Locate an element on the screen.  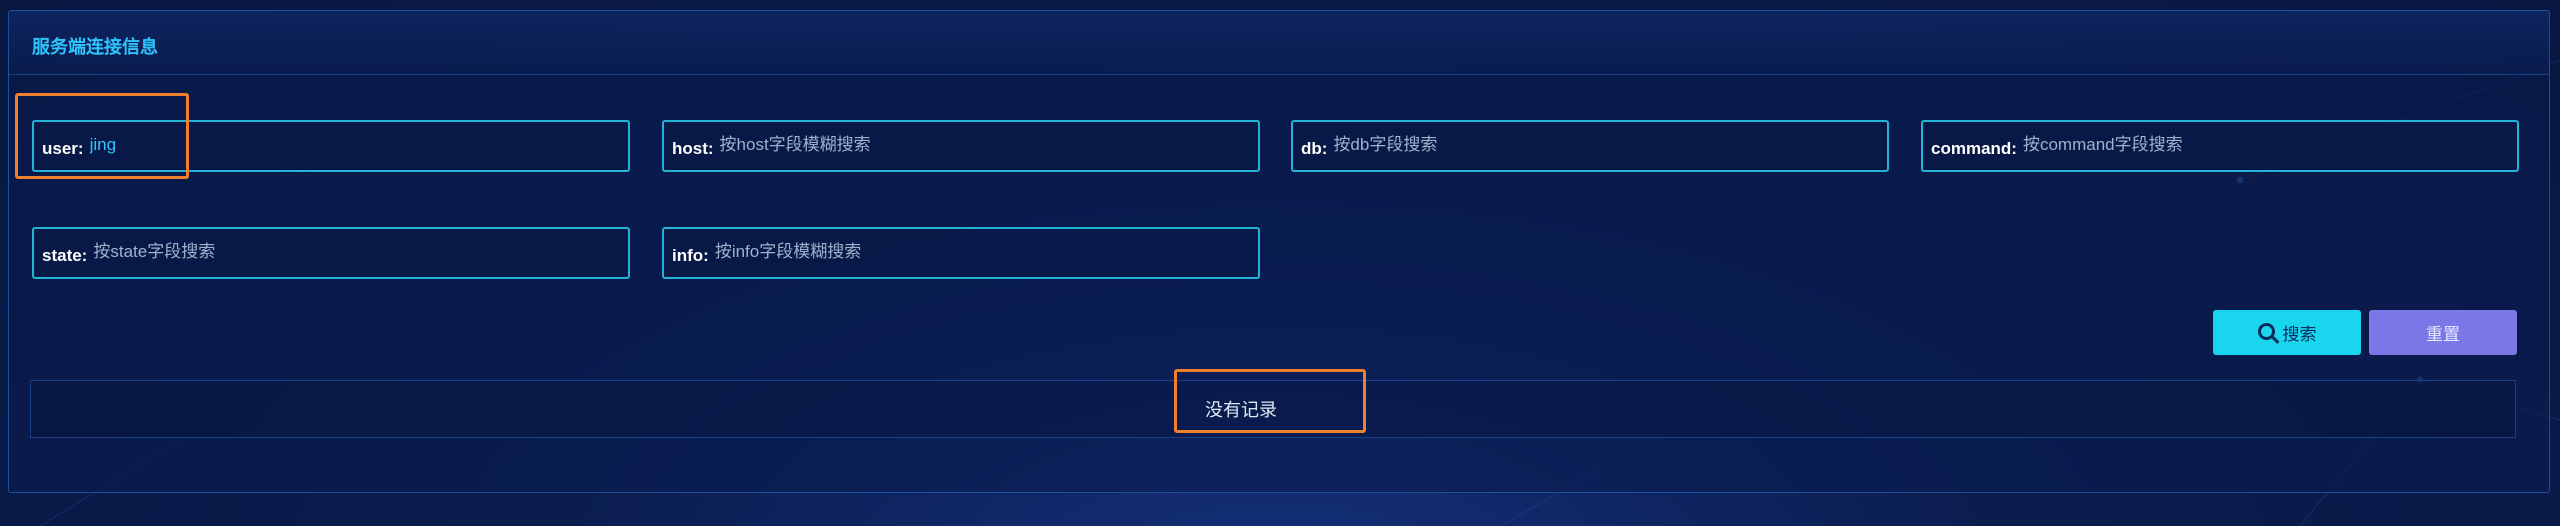
user-filter: user: is located at coordinates (331, 146).